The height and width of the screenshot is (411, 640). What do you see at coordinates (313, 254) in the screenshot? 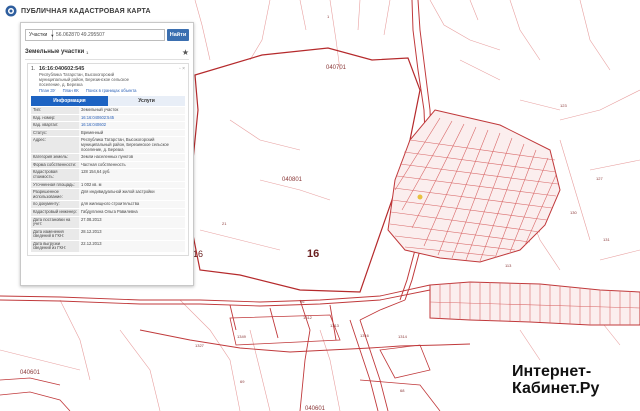
I see `district-label-16: 16` at bounding box center [313, 254].